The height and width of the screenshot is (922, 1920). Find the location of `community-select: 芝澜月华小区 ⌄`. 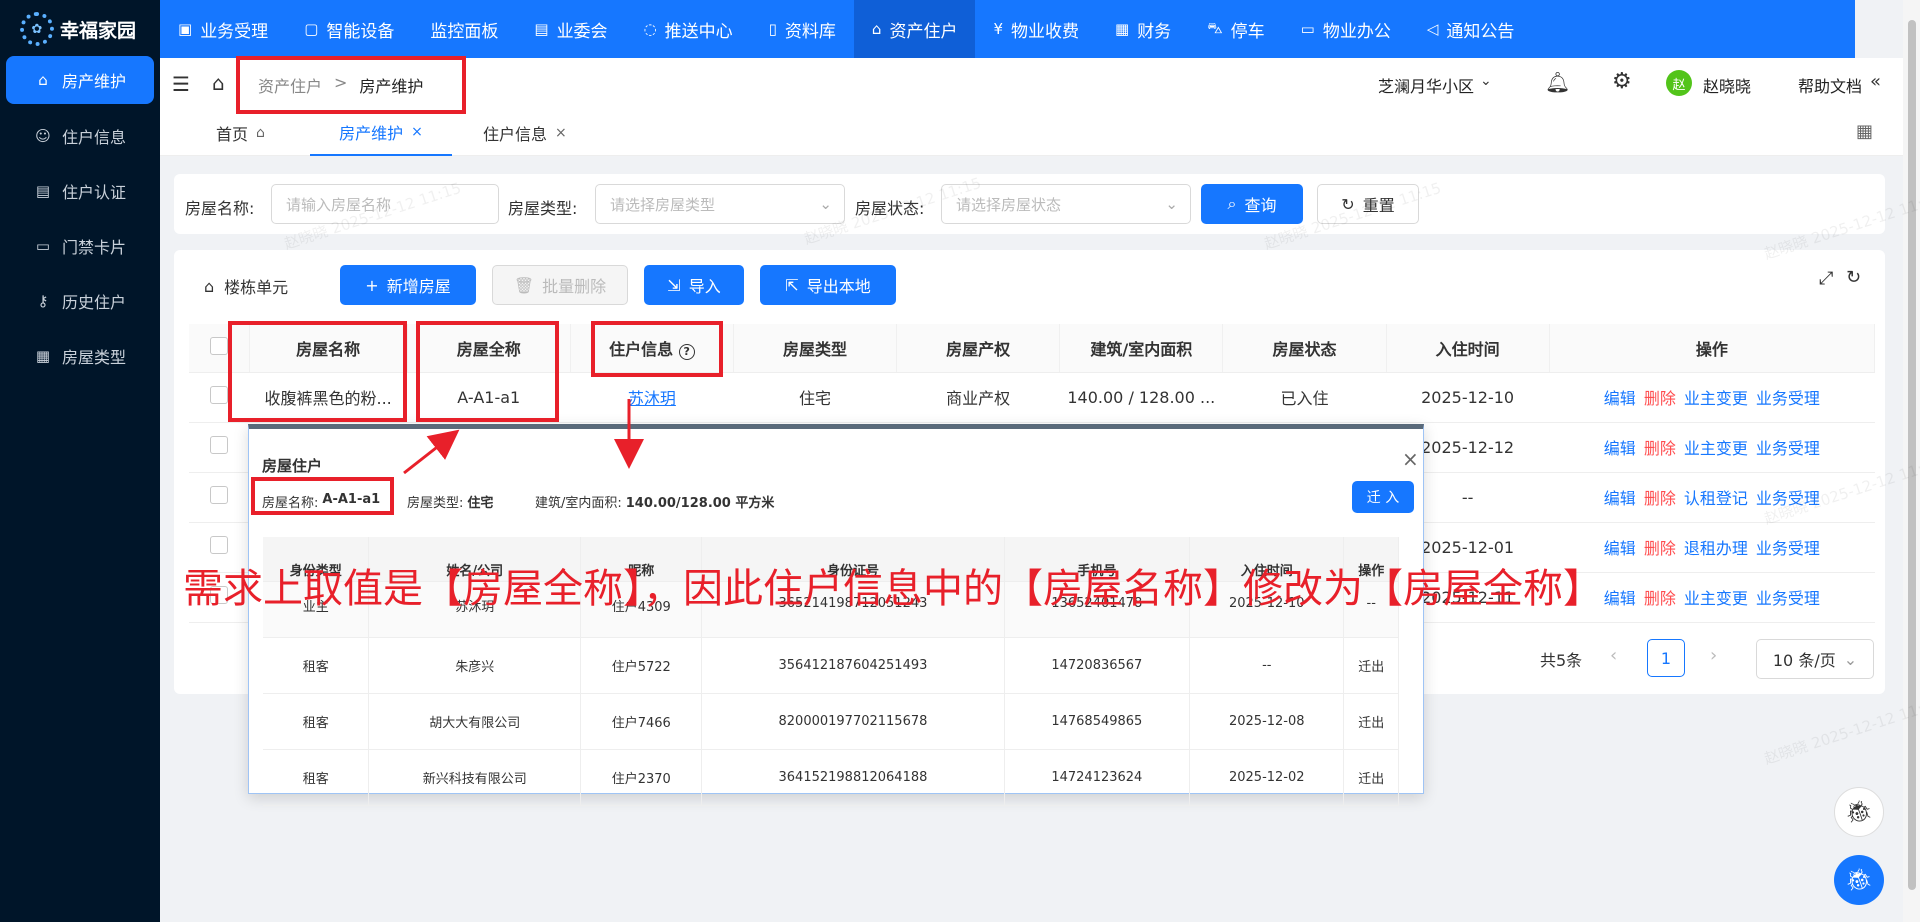

community-select: 芝澜月华小区 ⌄ is located at coordinates (1435, 85).